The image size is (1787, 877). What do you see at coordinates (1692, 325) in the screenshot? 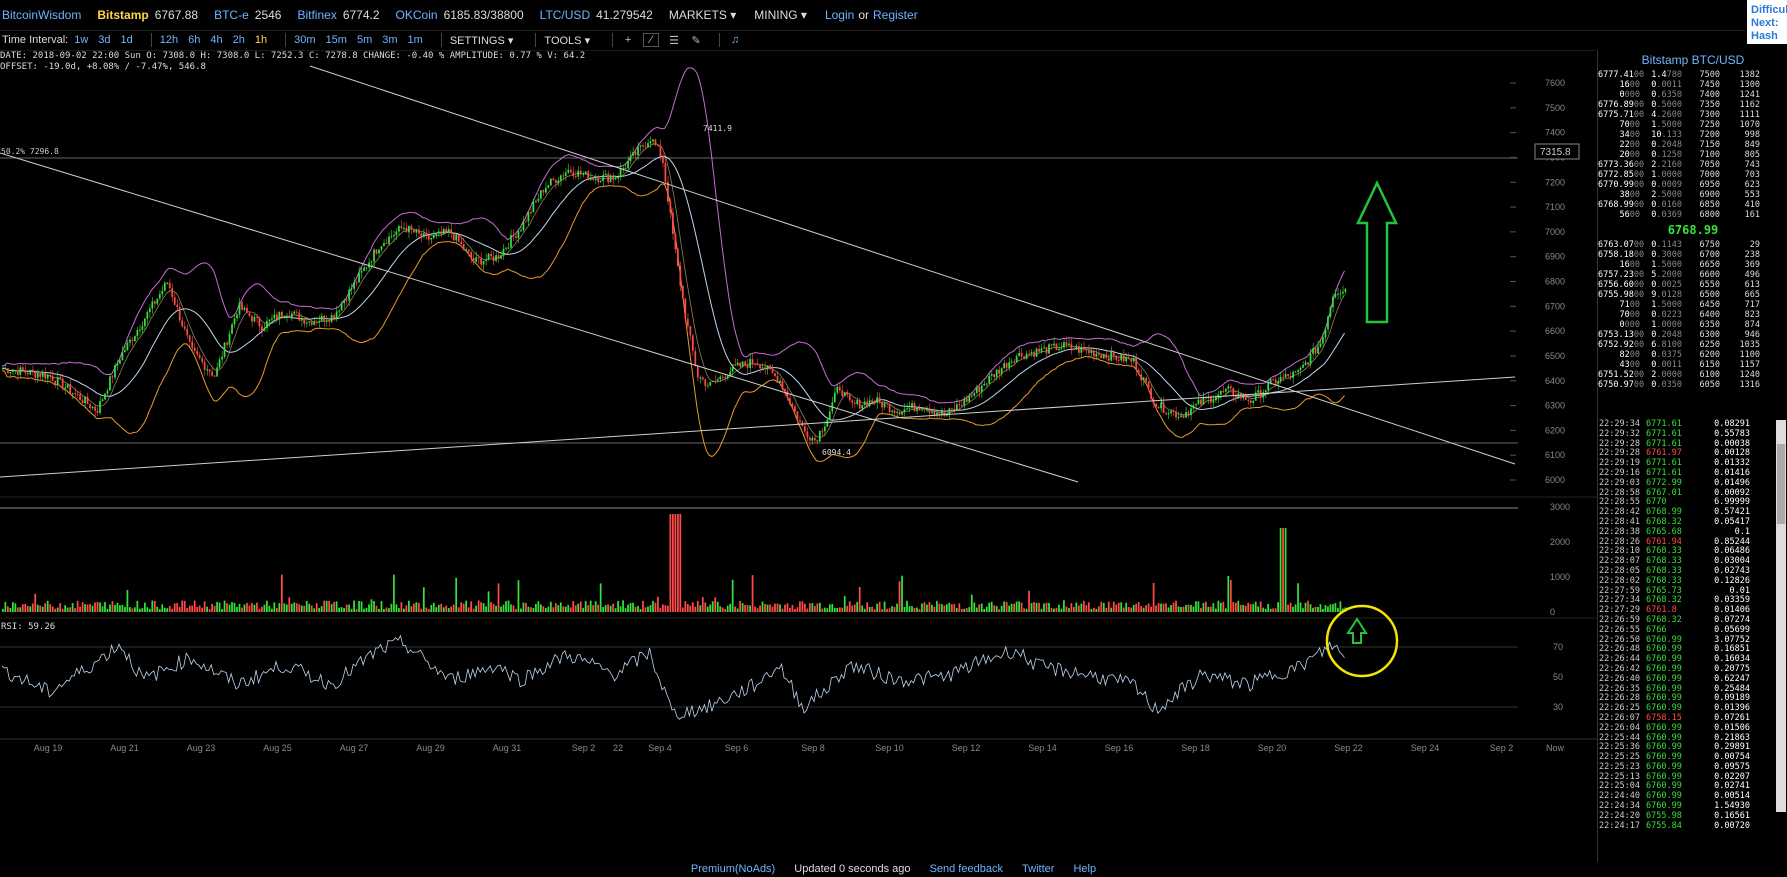
I see `bid-row: 0000 1.0000 6350 874` at bounding box center [1692, 325].